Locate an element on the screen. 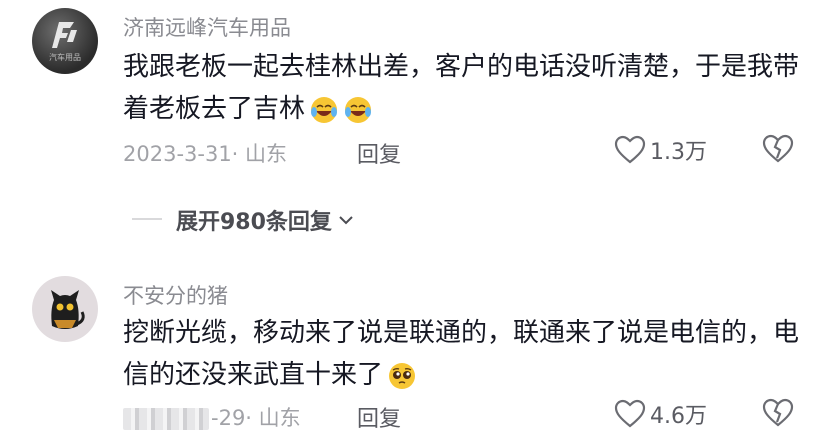 This screenshot has width=828, height=436. comment-text-body: 我跟老板一起去桂林出差，客户的电话没听清楚，于是我带着老板去了吉林 is located at coordinates (461, 88).